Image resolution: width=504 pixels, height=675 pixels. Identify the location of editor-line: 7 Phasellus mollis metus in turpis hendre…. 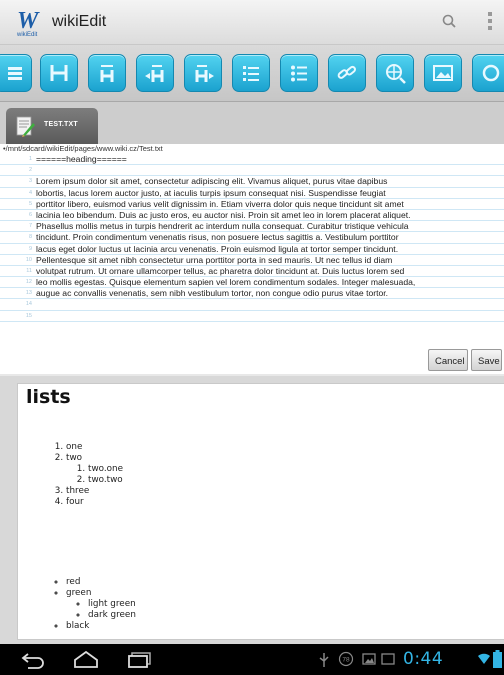
(252, 227).